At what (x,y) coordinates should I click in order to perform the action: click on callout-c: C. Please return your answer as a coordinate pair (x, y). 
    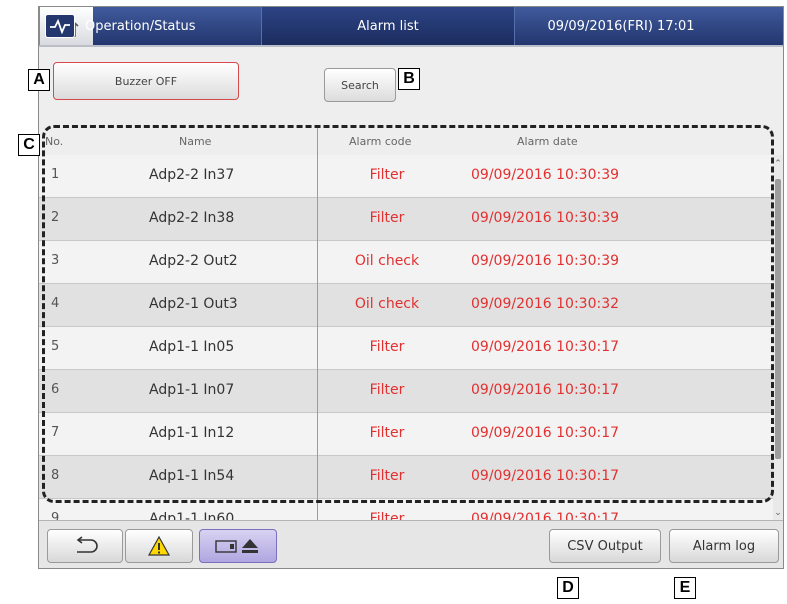
    Looking at the image, I should click on (29, 145).